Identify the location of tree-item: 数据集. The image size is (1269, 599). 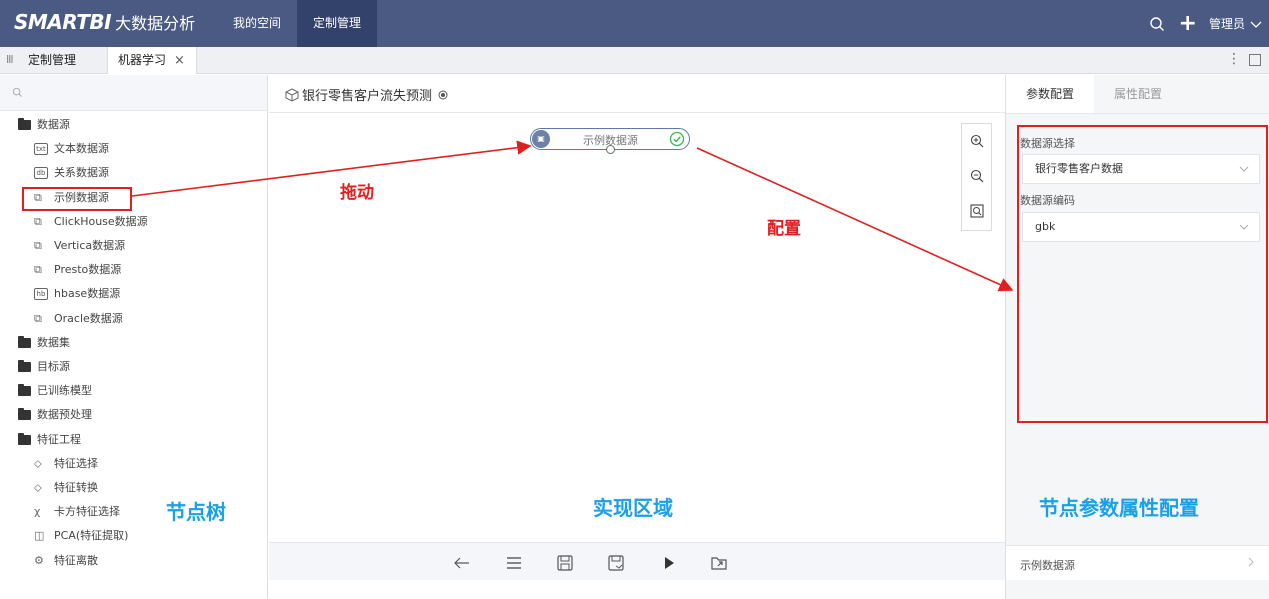
(44, 343).